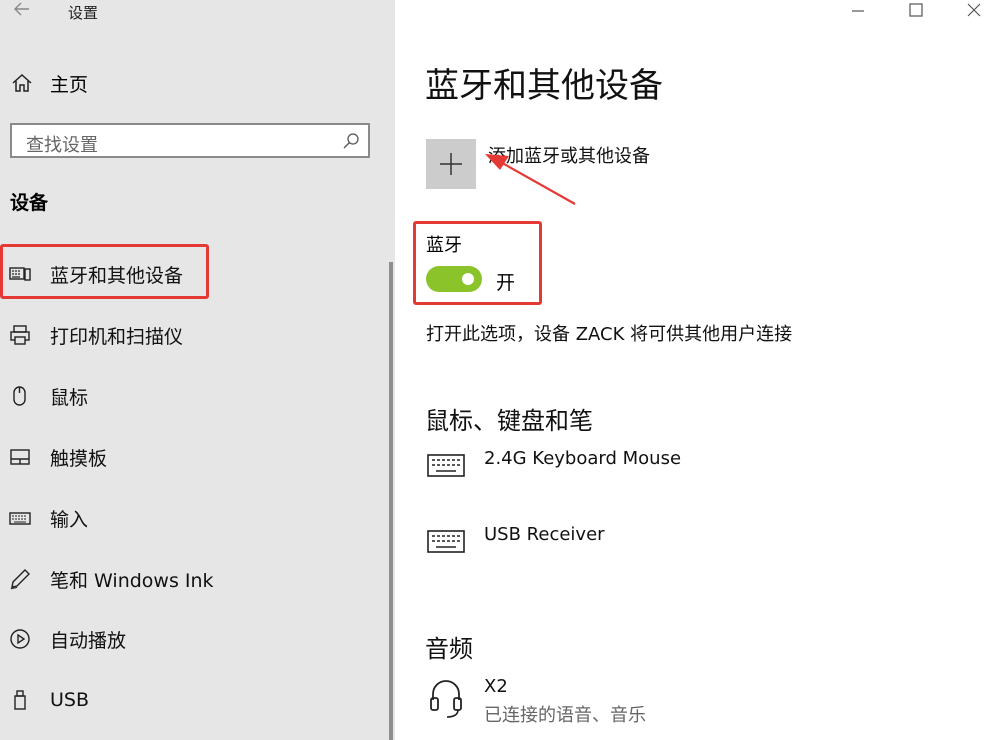  Describe the element at coordinates (351, 141) in the screenshot. I see `search-icon` at that location.